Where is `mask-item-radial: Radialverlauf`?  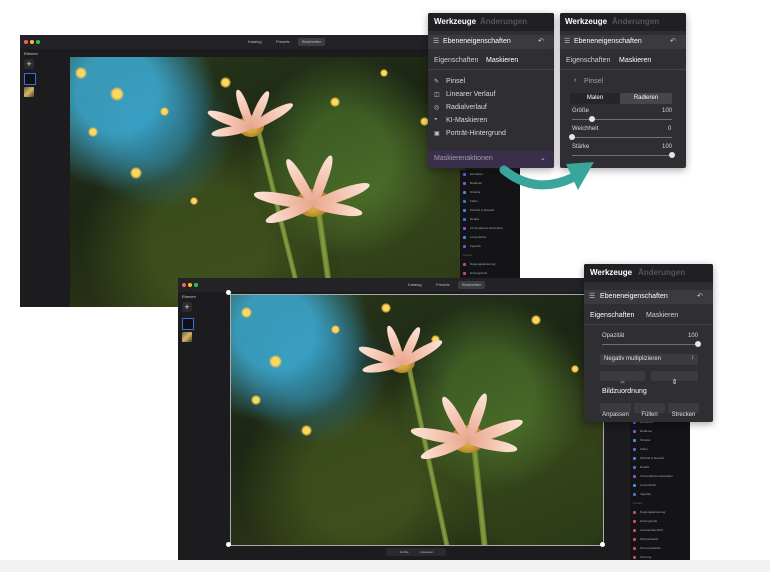 mask-item-radial: Radialverlauf is located at coordinates (466, 107).